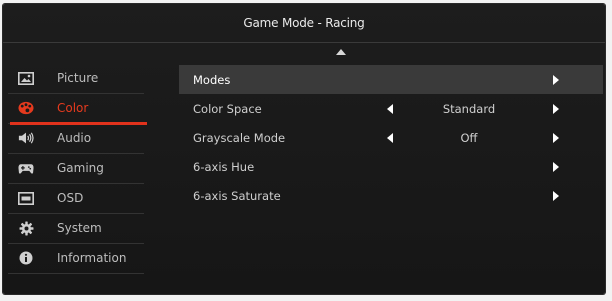 The image size is (612, 301). What do you see at coordinates (224, 167) in the screenshot?
I see `setting-label: 6-axis Hue` at bounding box center [224, 167].